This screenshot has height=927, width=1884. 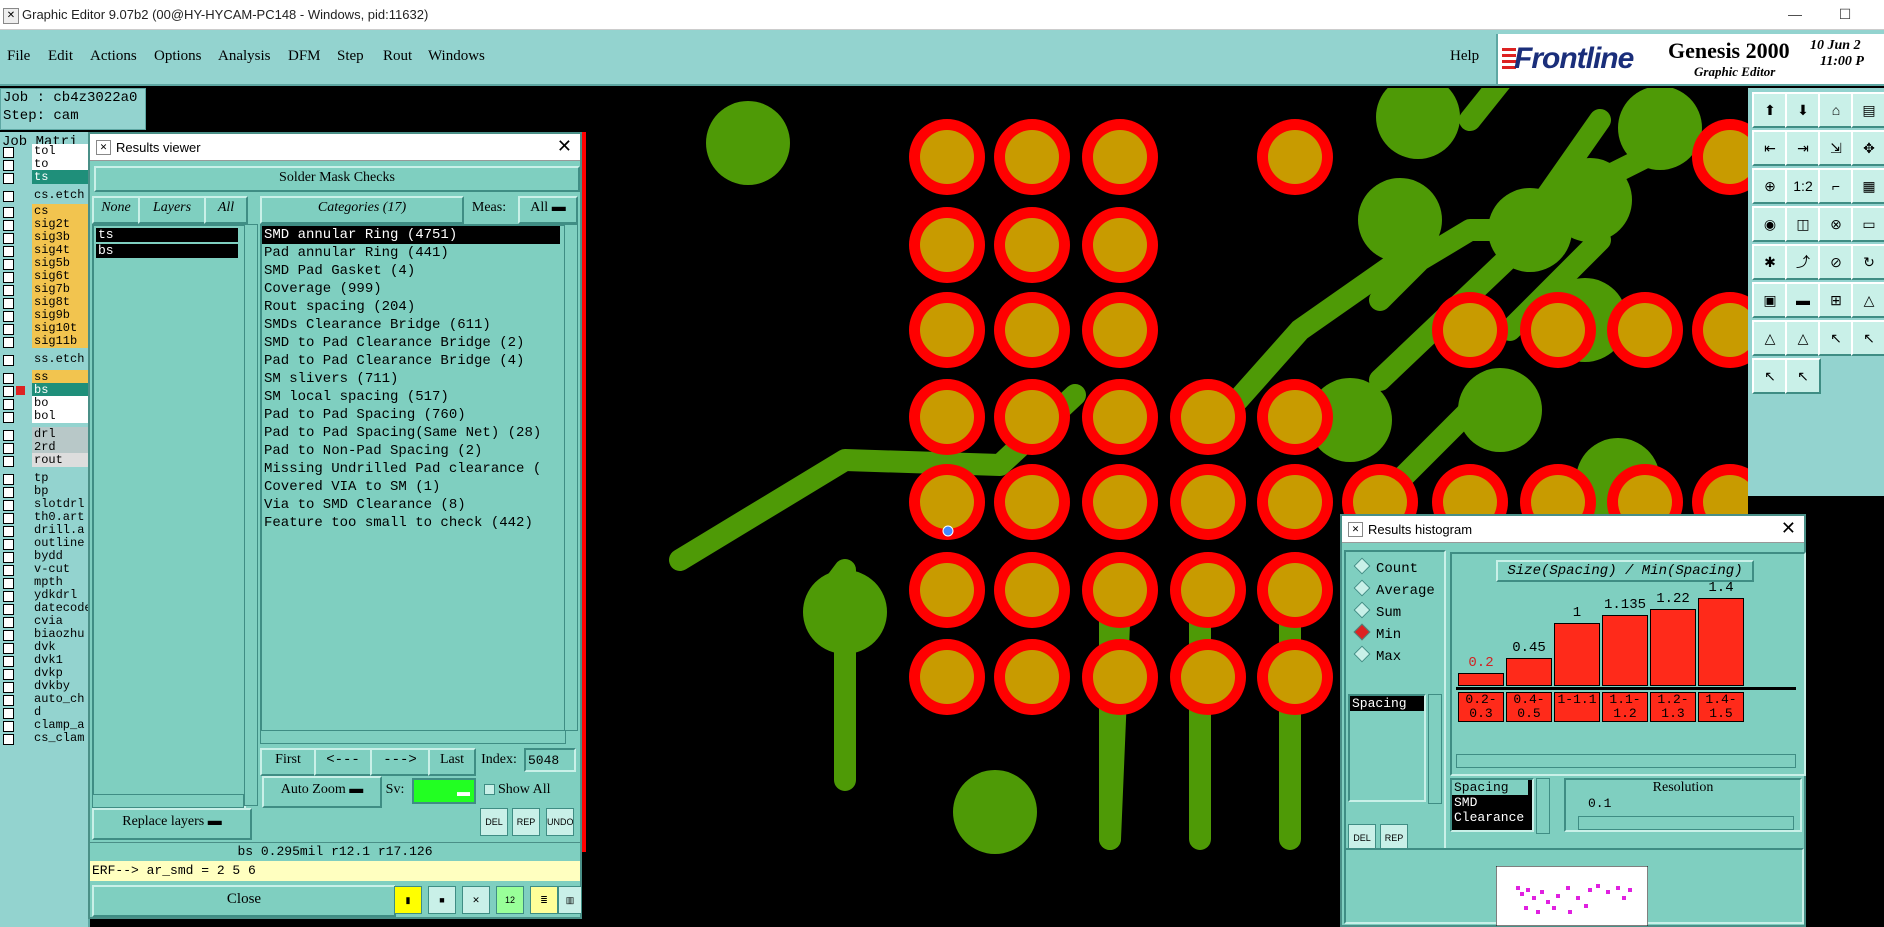 What do you see at coordinates (60, 712) in the screenshot?
I see `layer-name: d` at bounding box center [60, 712].